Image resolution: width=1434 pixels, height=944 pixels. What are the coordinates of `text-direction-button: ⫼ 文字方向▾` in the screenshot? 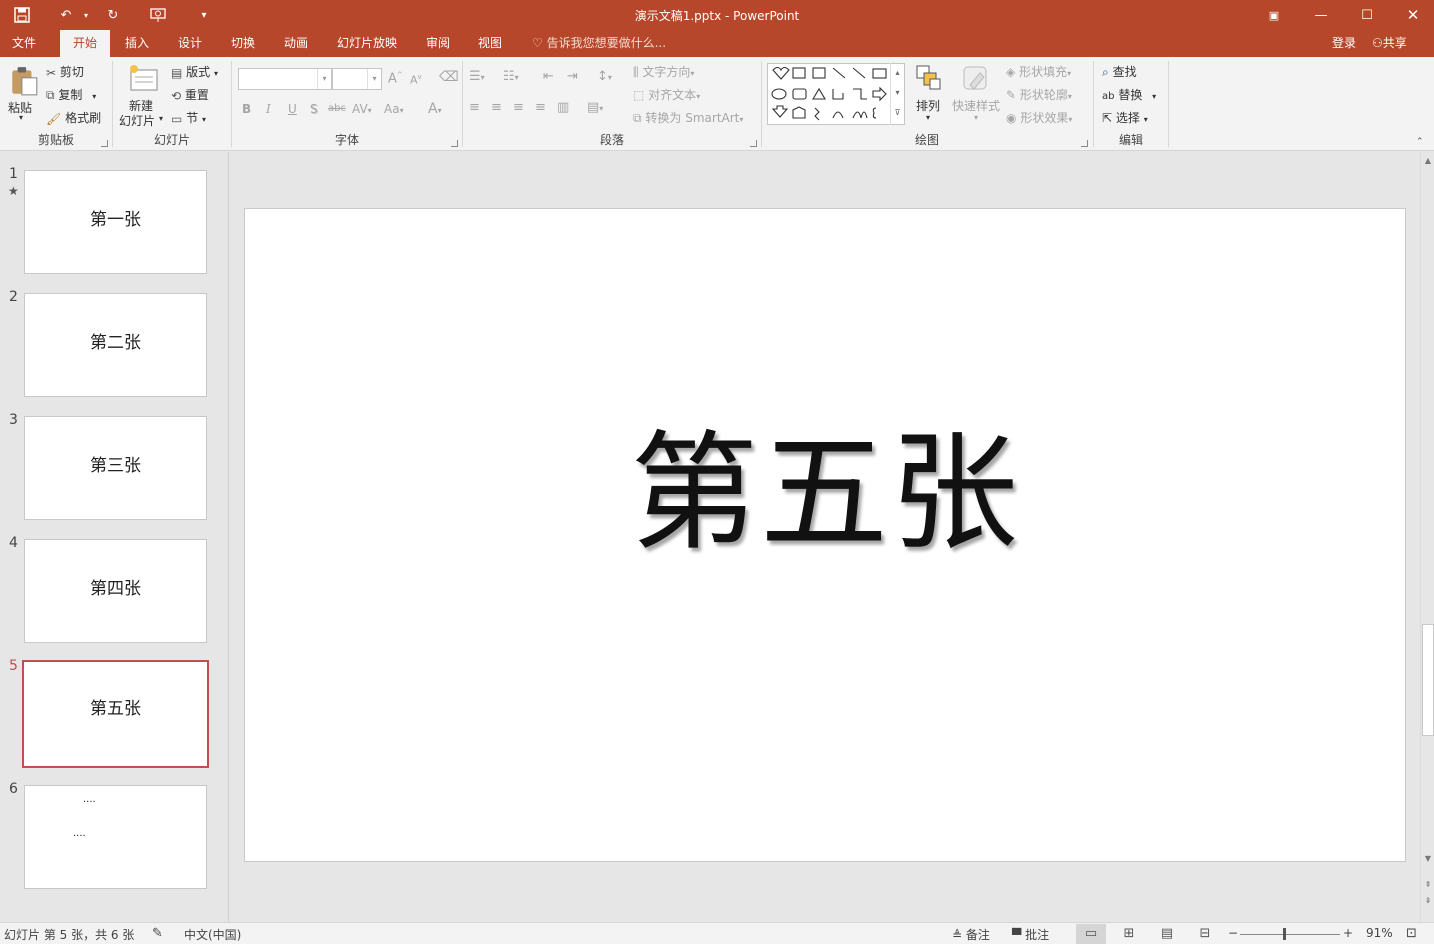 It's located at (663, 71).